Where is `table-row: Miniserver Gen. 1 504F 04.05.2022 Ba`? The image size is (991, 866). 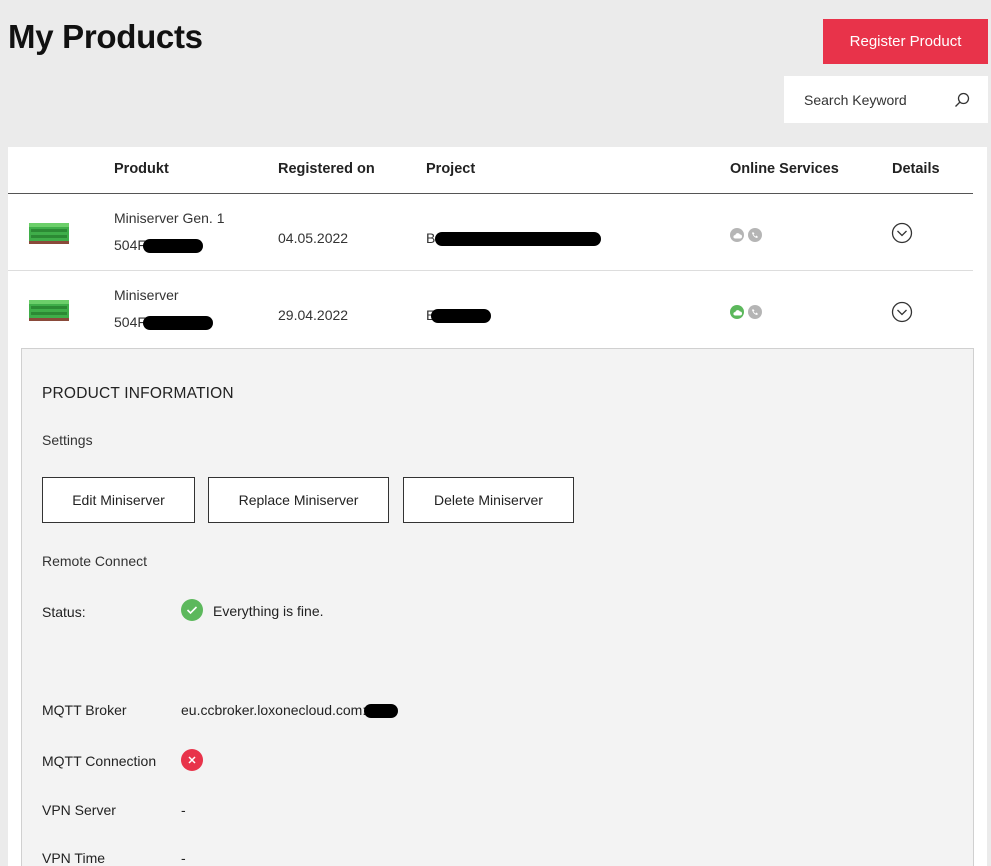
table-row: Miniserver Gen. 1 504F 04.05.2022 Ba is located at coordinates (490, 232).